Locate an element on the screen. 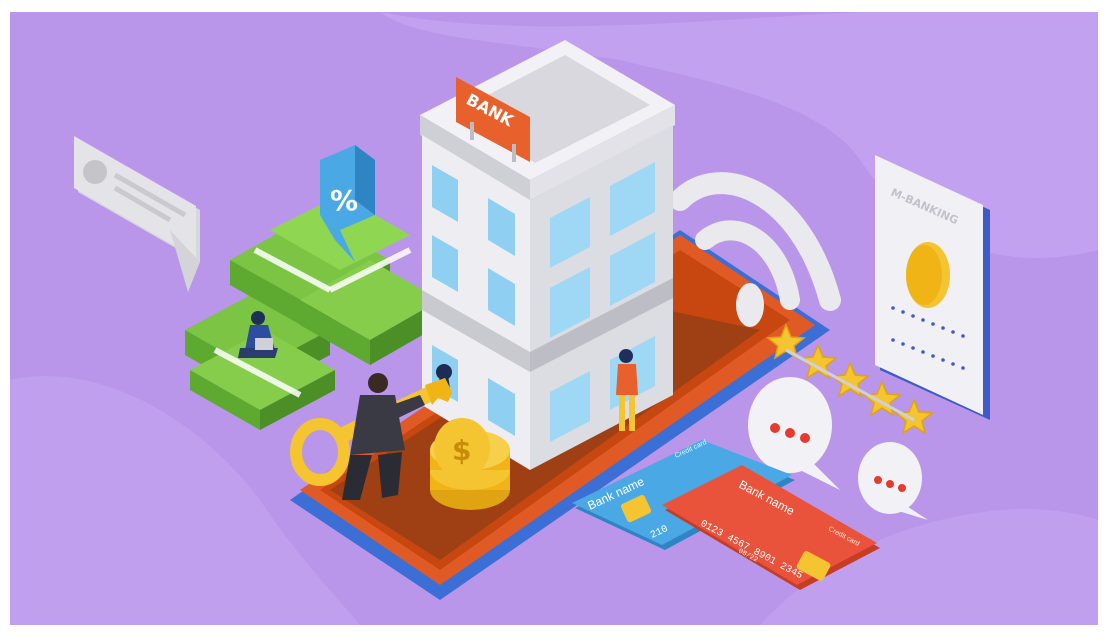 The image size is (1106, 633). user-avatar-icon is located at coordinates (95, 172).